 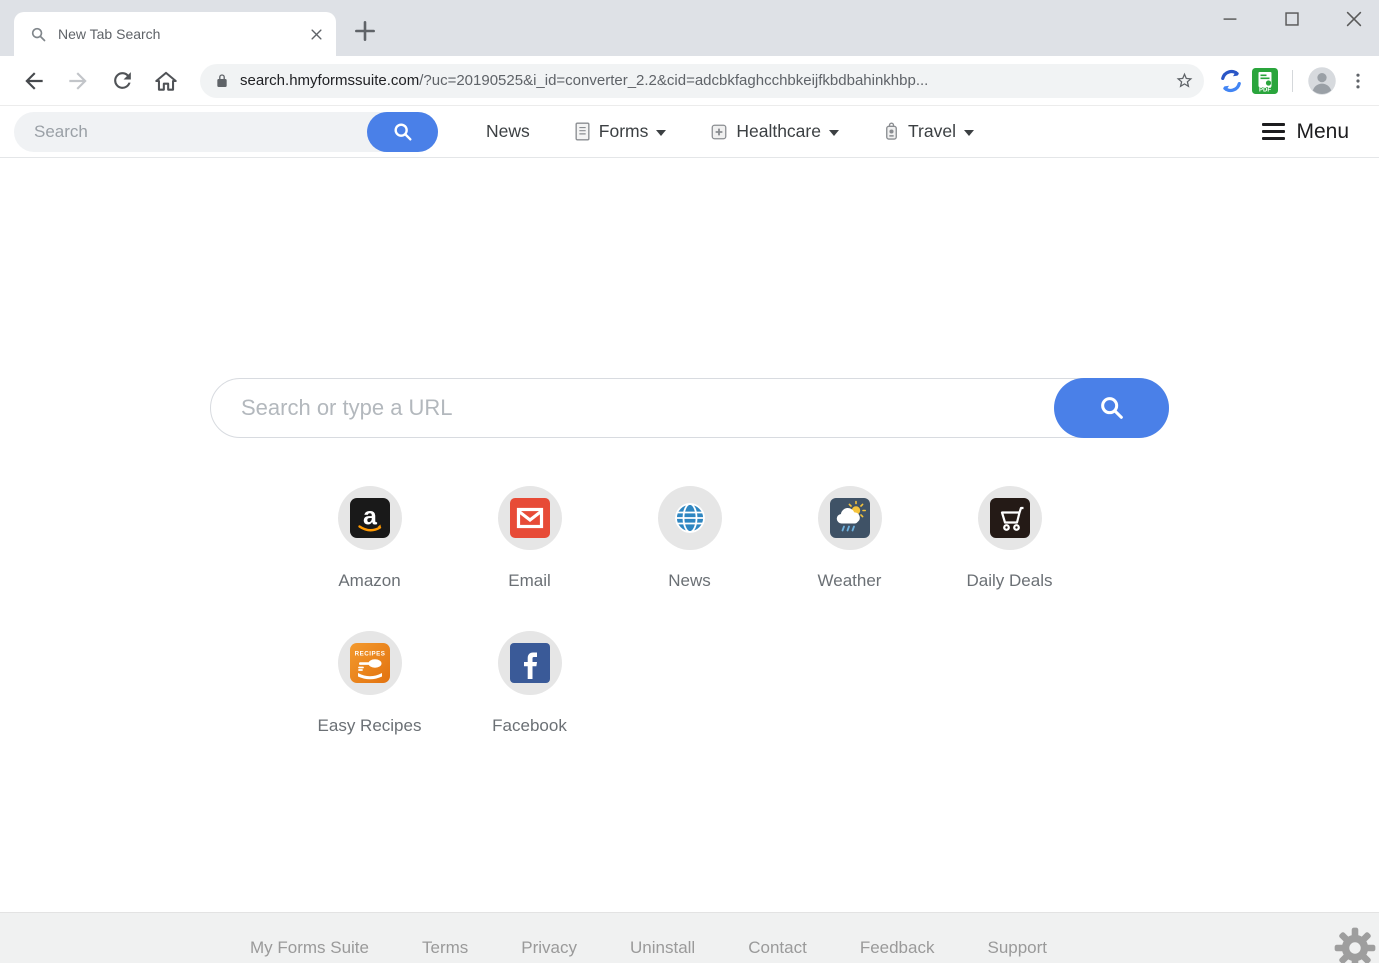 What do you see at coordinates (309, 948) in the screenshot?
I see `footer-link-my-forms-suite: My Forms Suite` at bounding box center [309, 948].